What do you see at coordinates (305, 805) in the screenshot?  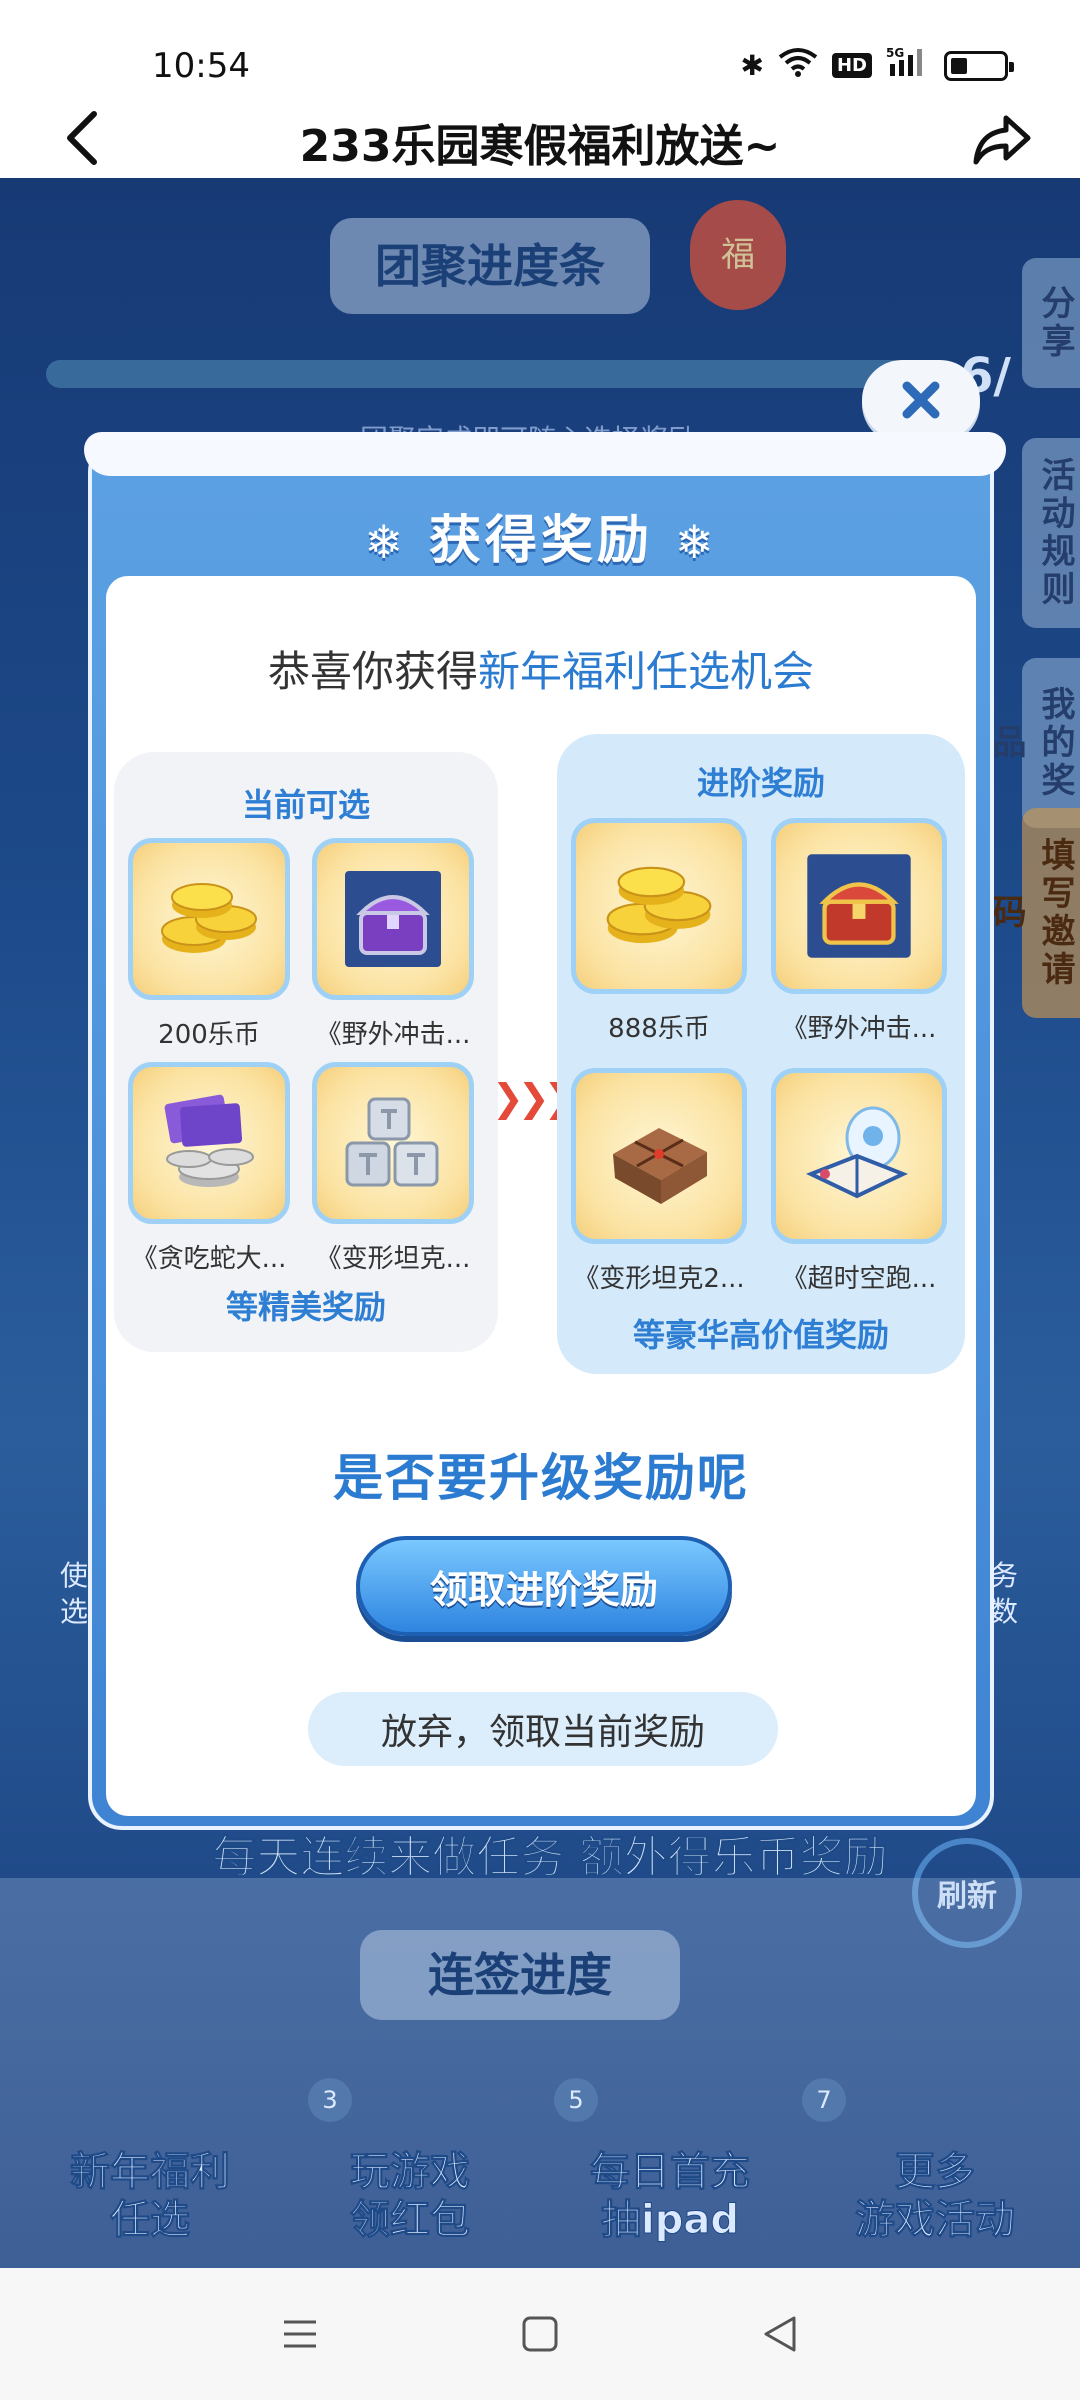 I see `current-rewards-heading: 当前可选` at bounding box center [305, 805].